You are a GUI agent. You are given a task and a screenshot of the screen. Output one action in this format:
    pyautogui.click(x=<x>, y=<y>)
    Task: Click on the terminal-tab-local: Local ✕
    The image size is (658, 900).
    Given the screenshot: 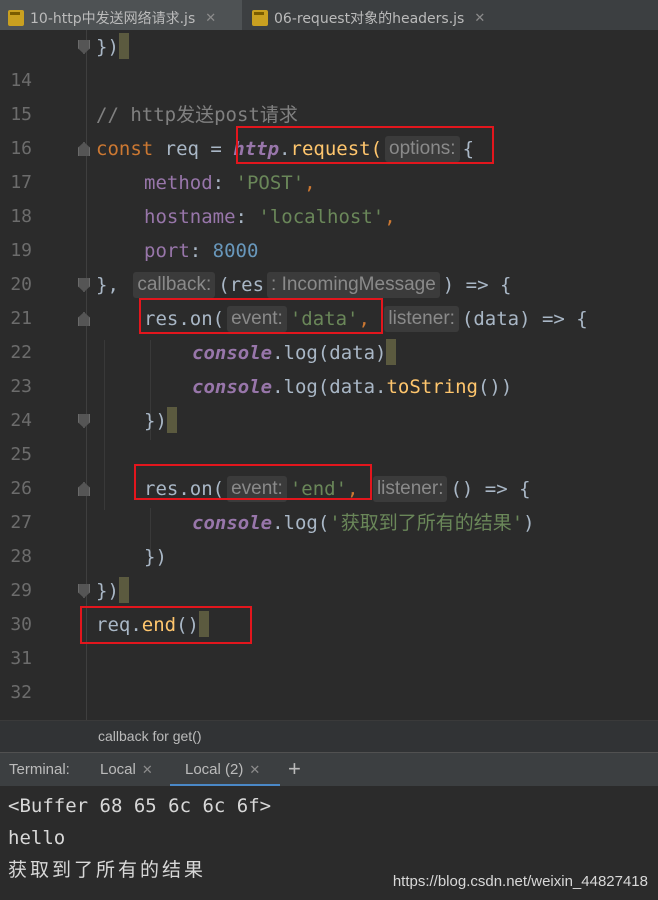 What is the action you would take?
    pyautogui.click(x=126, y=770)
    